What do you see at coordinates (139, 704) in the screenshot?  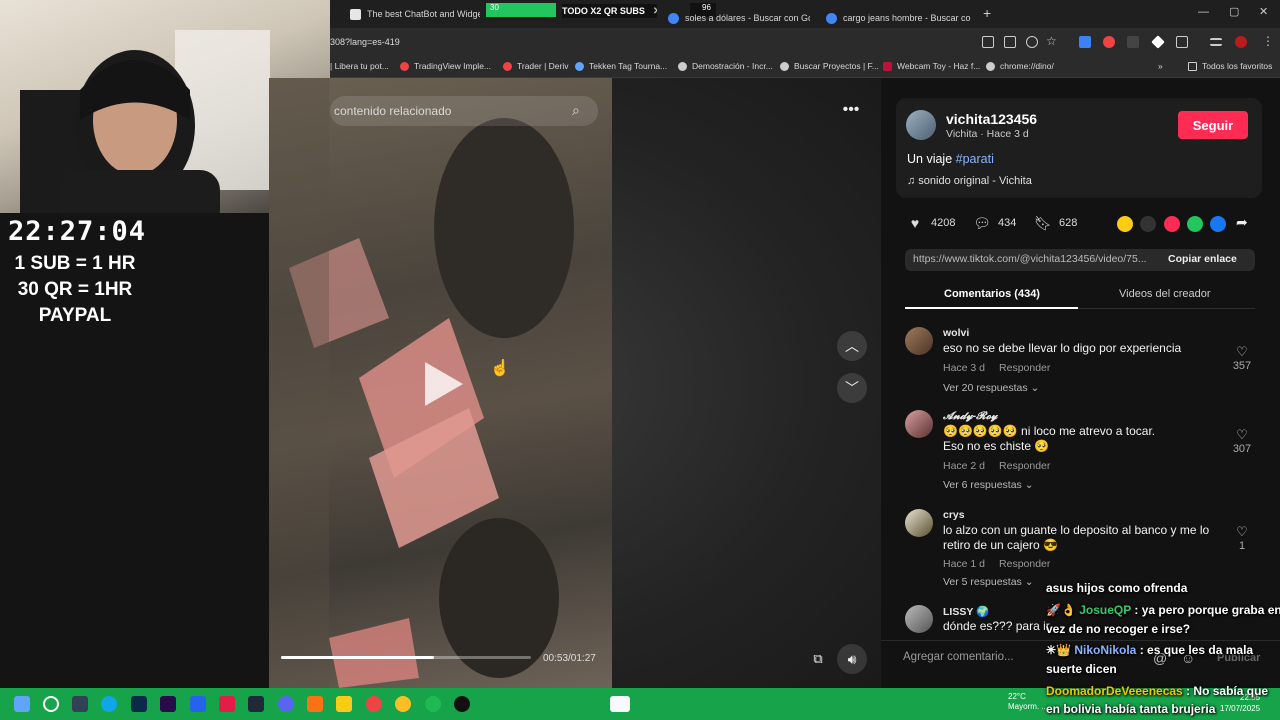 I see `photoshop-icon` at bounding box center [139, 704].